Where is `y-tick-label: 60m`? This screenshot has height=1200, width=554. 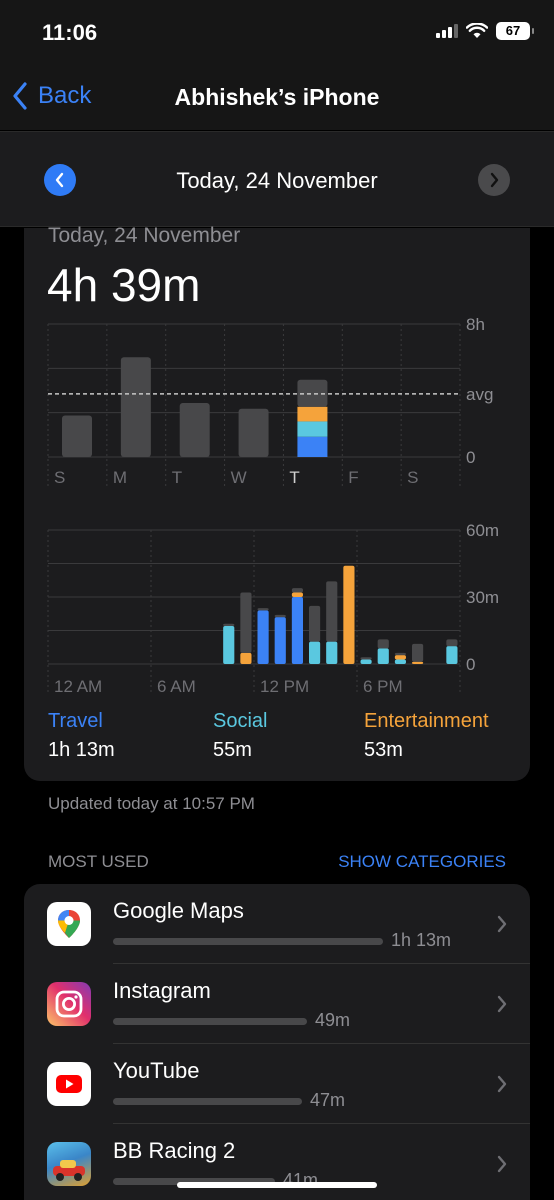 y-tick-label: 60m is located at coordinates (482, 530).